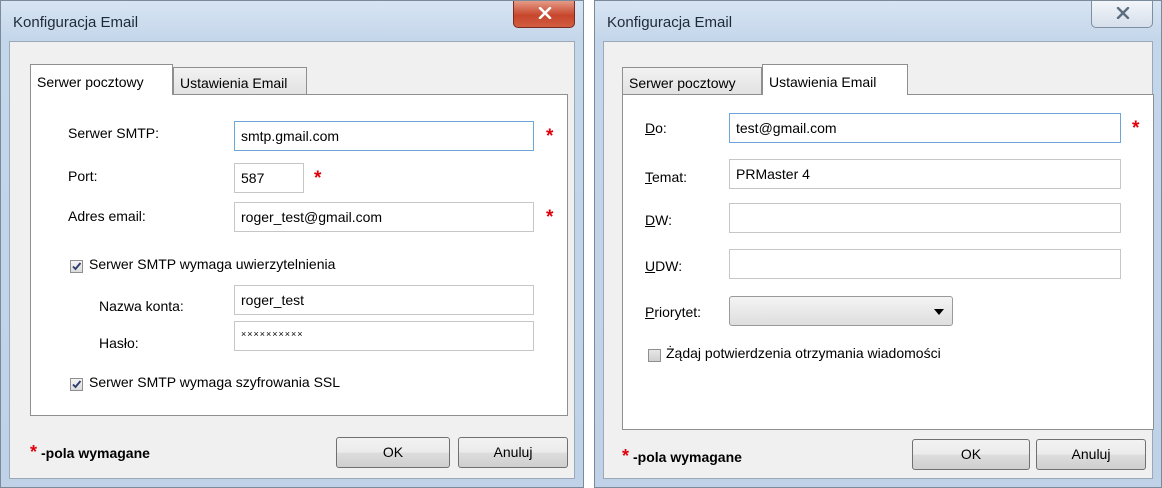 Image resolution: width=1162 pixels, height=488 pixels. What do you see at coordinates (658, 220) in the screenshot?
I see `cc-label: DW:` at bounding box center [658, 220].